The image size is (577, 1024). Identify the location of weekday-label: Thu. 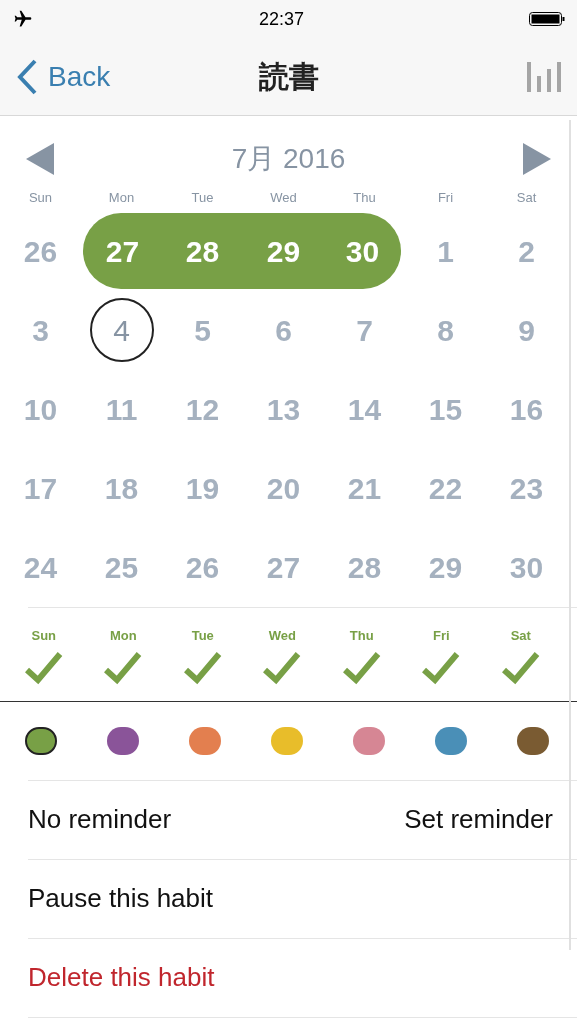
(364, 198).